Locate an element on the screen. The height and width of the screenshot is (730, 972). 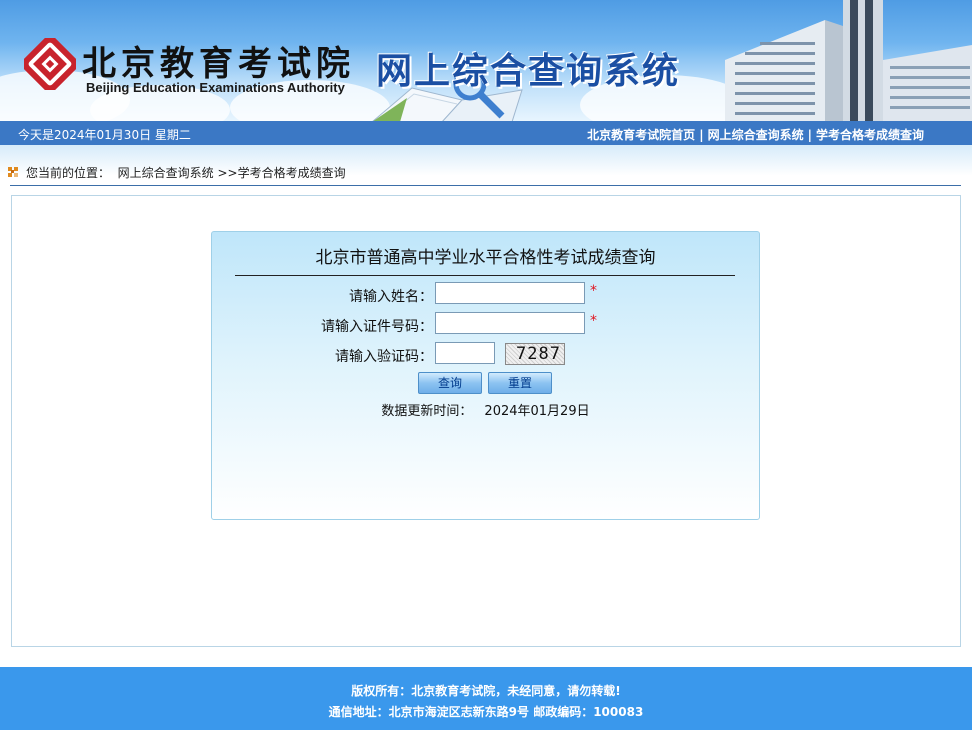
breadcrumb: 您当前的位置： 网上综合查询系统 >>学考合格考成绩查询 is located at coordinates (177, 172).